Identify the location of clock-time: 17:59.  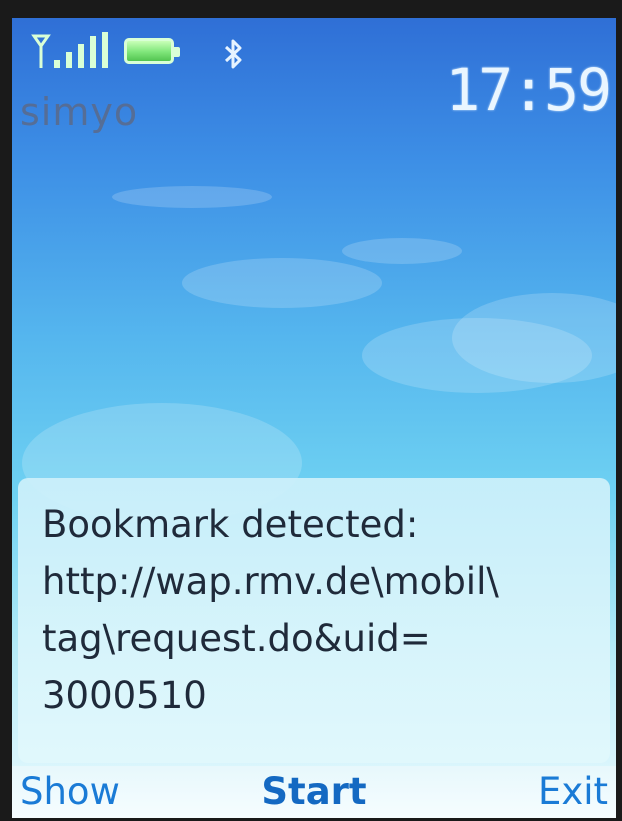
(528, 90).